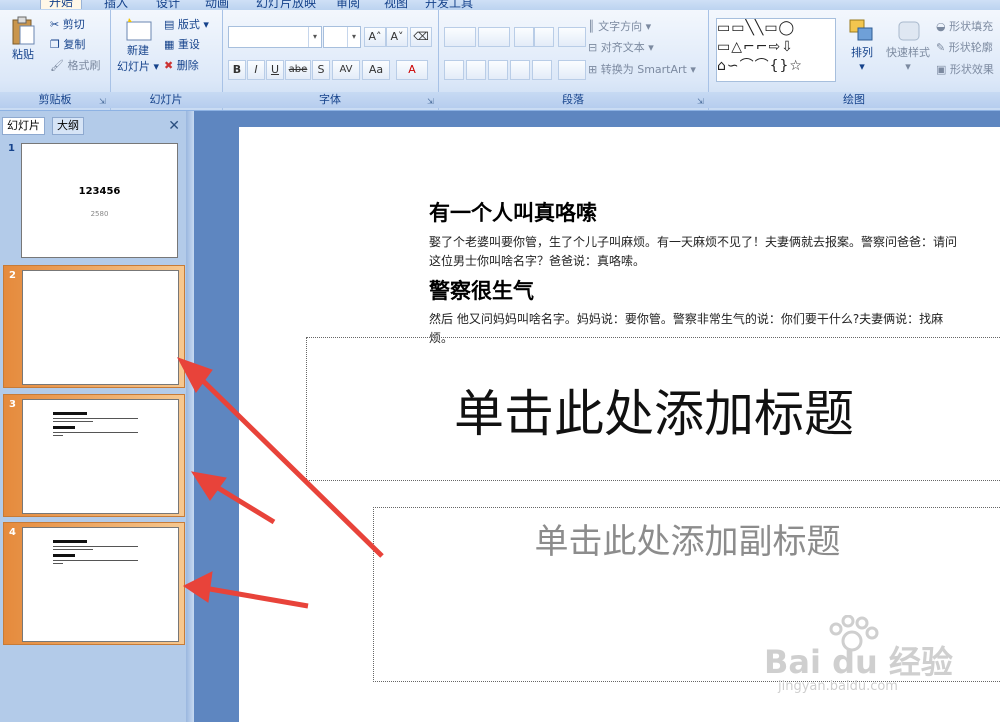 The height and width of the screenshot is (722, 1000). I want to click on thumbnail-canvas, so click(100, 584).